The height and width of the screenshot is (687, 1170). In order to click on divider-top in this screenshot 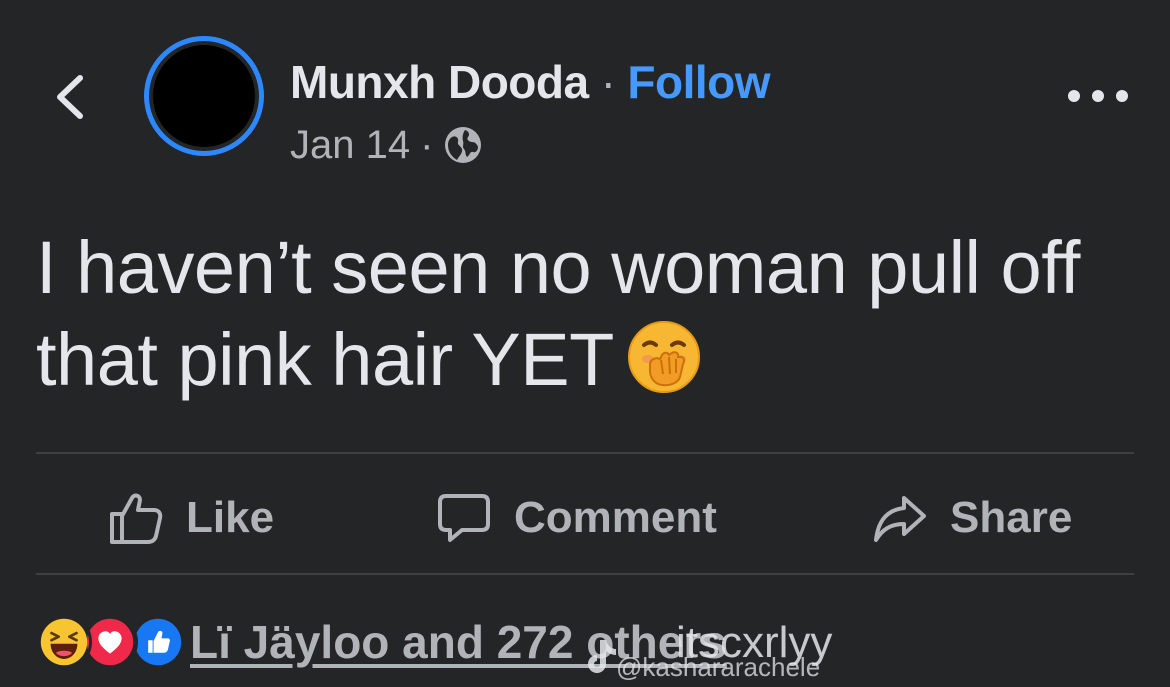, I will do `click(585, 453)`.